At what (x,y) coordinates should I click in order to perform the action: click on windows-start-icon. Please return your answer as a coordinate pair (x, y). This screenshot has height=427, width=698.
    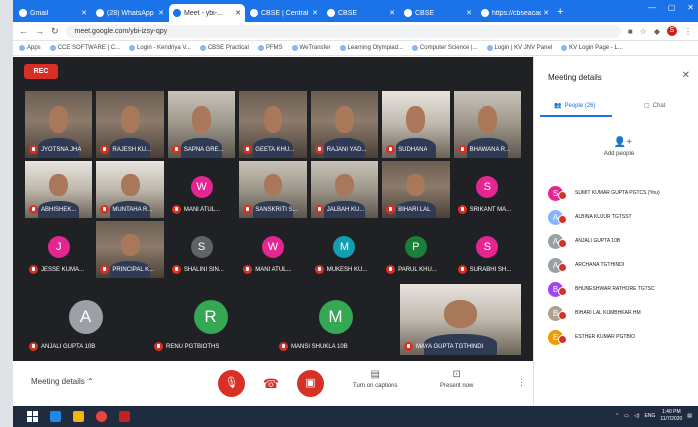
    Looking at the image, I should click on (32, 416).